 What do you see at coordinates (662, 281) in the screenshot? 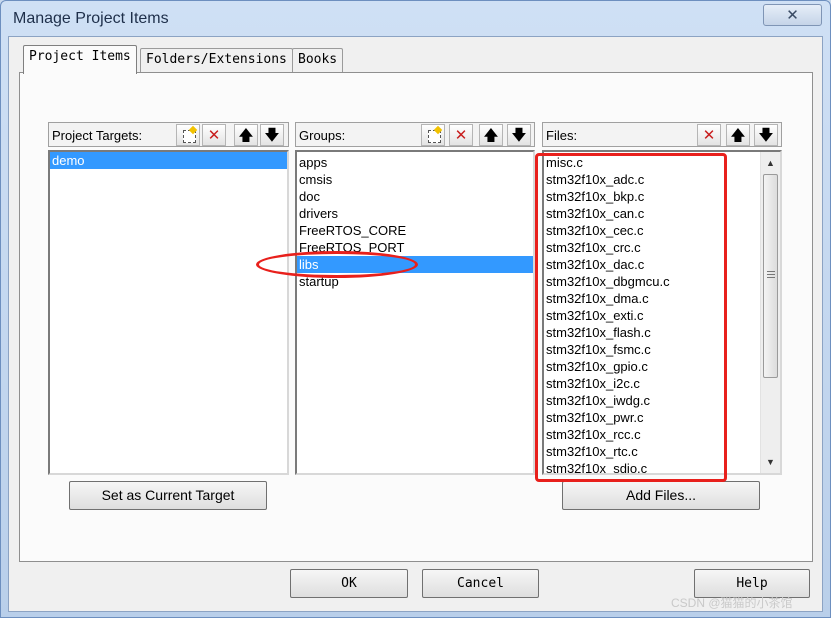
I see `list-item: stm32f10x_dbgmcu.c` at bounding box center [662, 281].